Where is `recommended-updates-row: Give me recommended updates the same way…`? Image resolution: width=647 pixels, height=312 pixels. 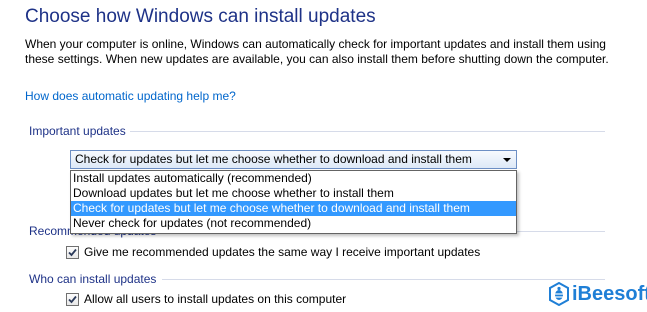 recommended-updates-row: Give me recommended updates the same way… is located at coordinates (273, 252).